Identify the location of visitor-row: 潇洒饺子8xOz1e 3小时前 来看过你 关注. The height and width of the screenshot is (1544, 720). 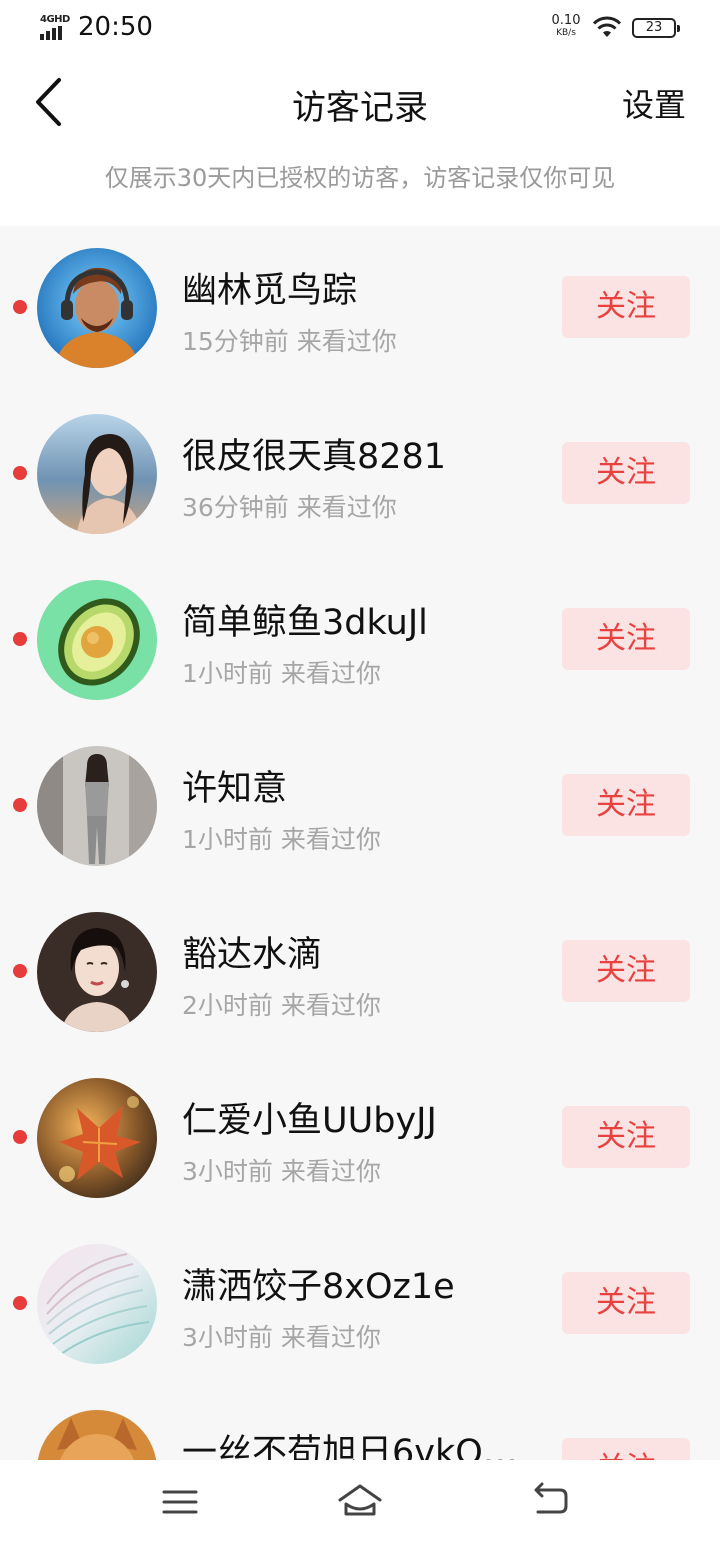
(360, 1305).